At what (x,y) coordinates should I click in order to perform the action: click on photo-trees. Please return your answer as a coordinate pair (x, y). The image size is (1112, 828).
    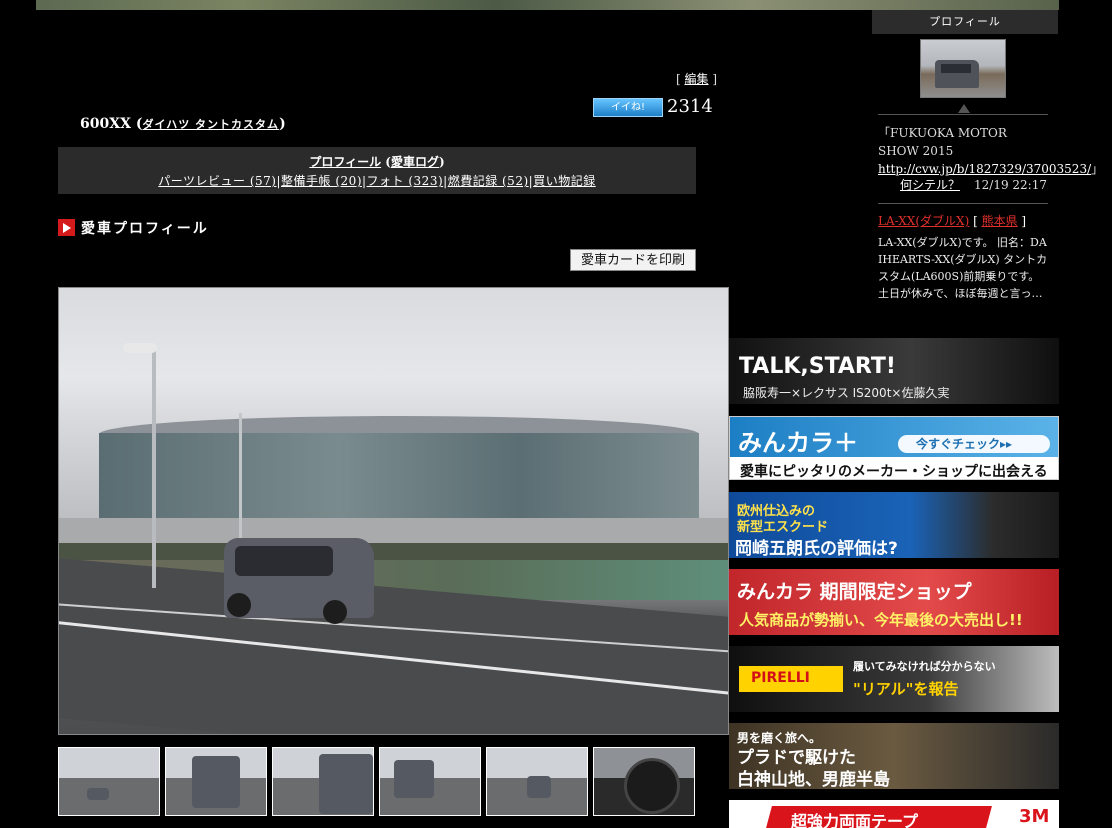
    Looking at the image, I should click on (393, 552).